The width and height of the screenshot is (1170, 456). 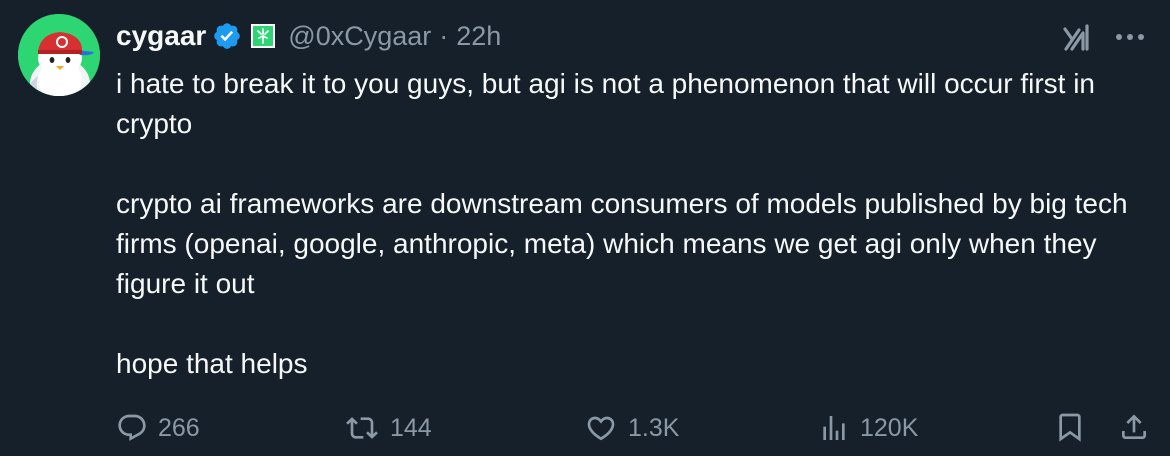 I want to click on heart-icon, so click(x=601, y=428).